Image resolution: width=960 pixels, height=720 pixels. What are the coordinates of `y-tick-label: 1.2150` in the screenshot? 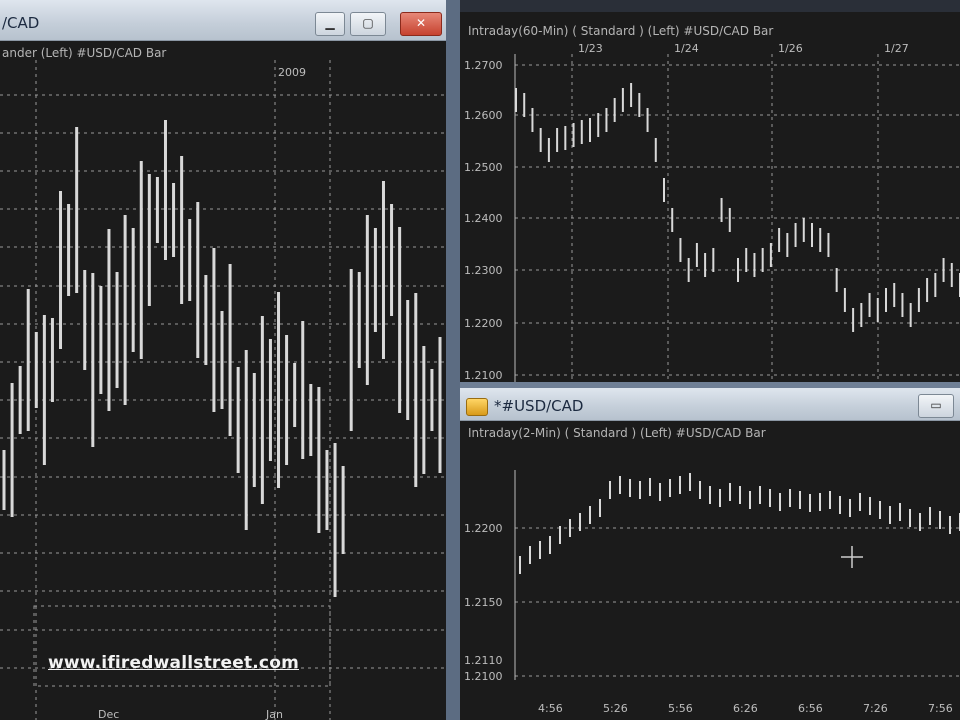 It's located at (483, 602).